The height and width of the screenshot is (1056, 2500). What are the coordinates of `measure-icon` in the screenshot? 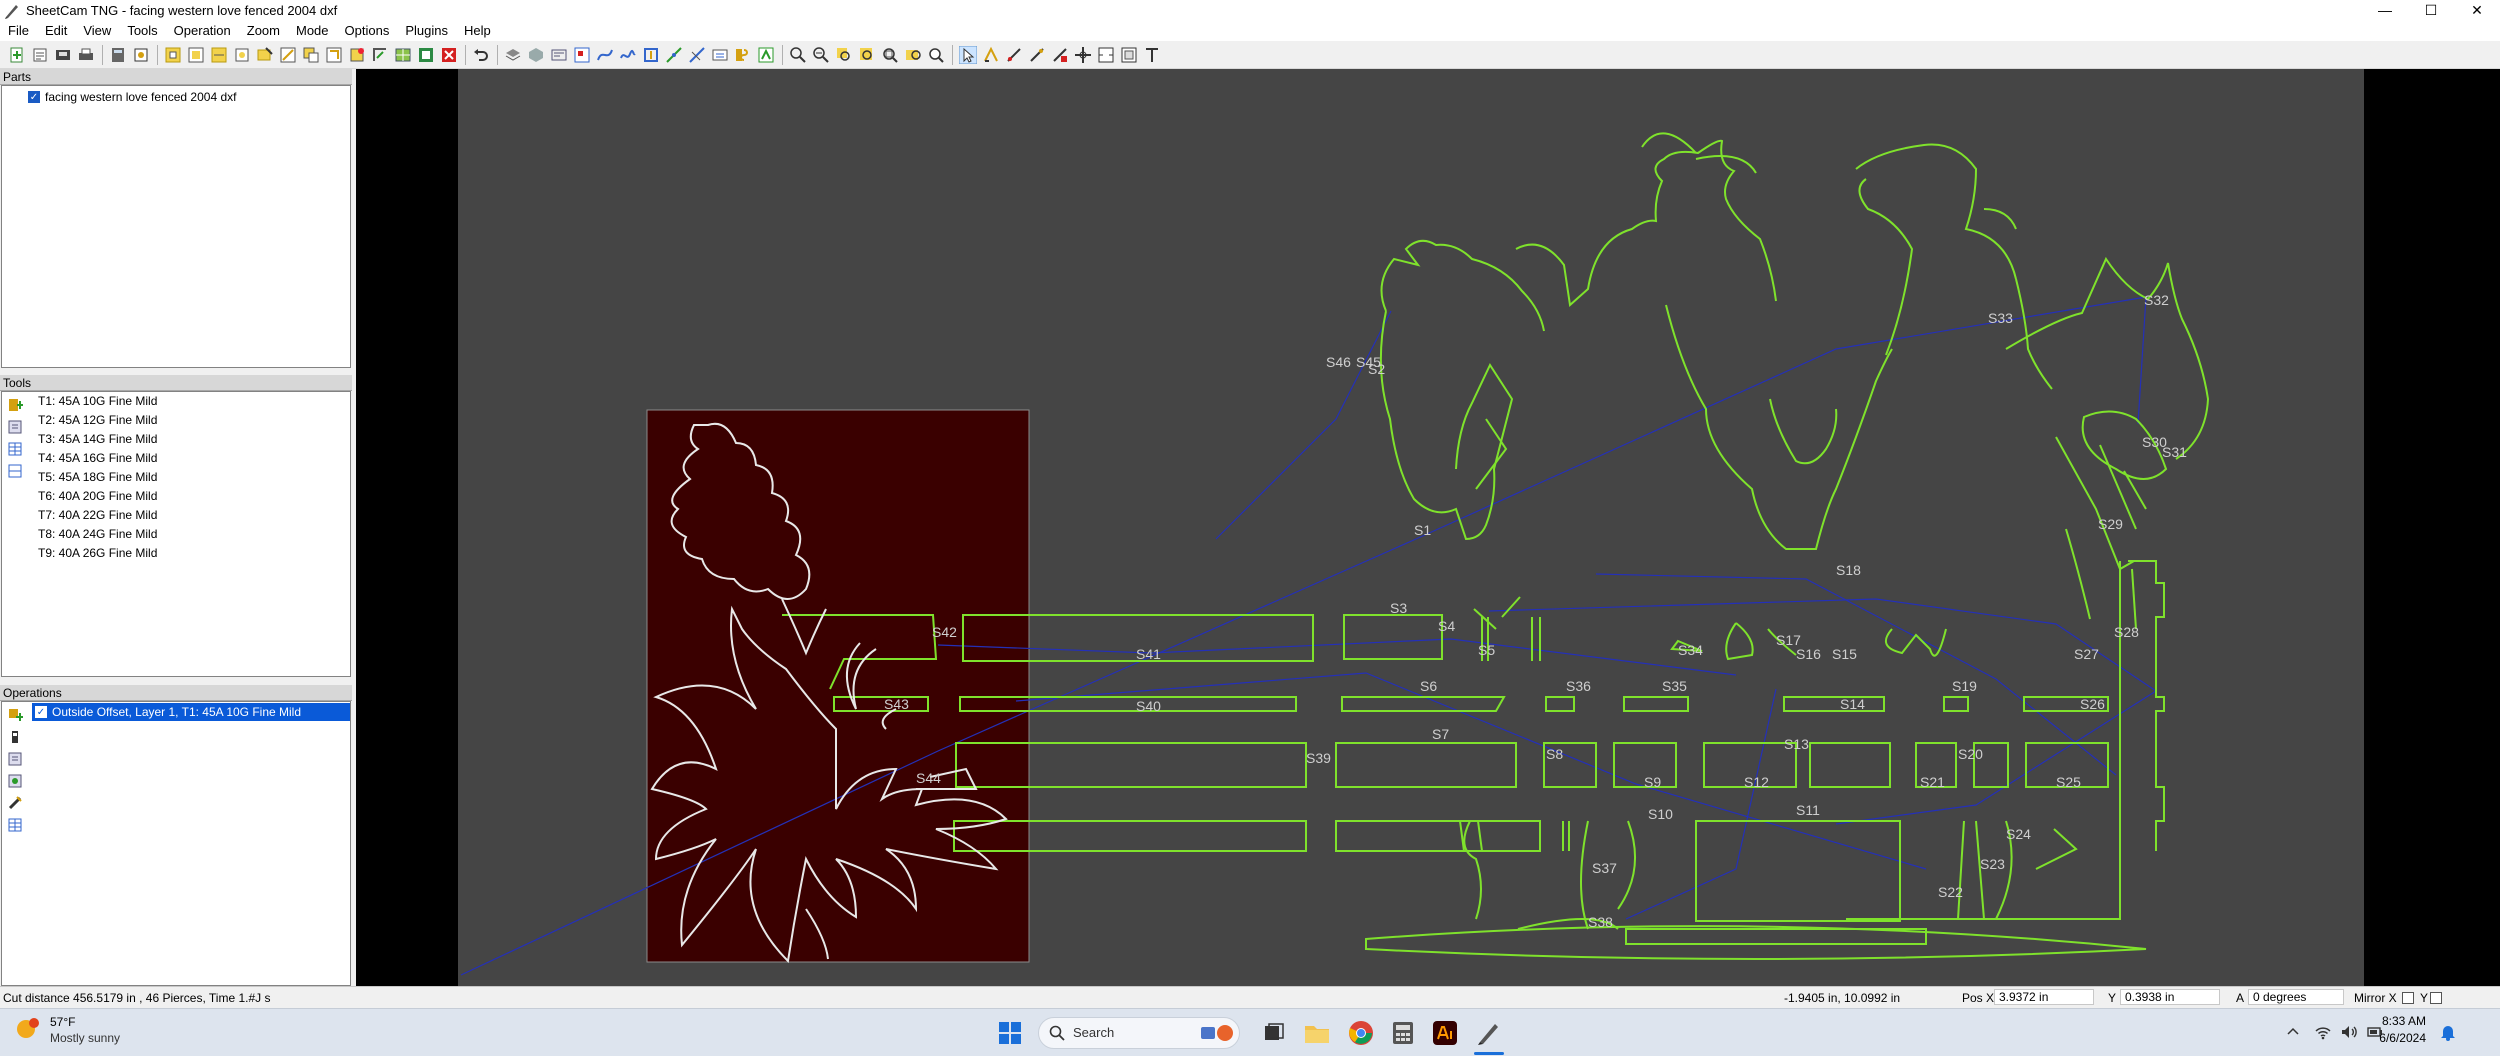 It's located at (1106, 55).